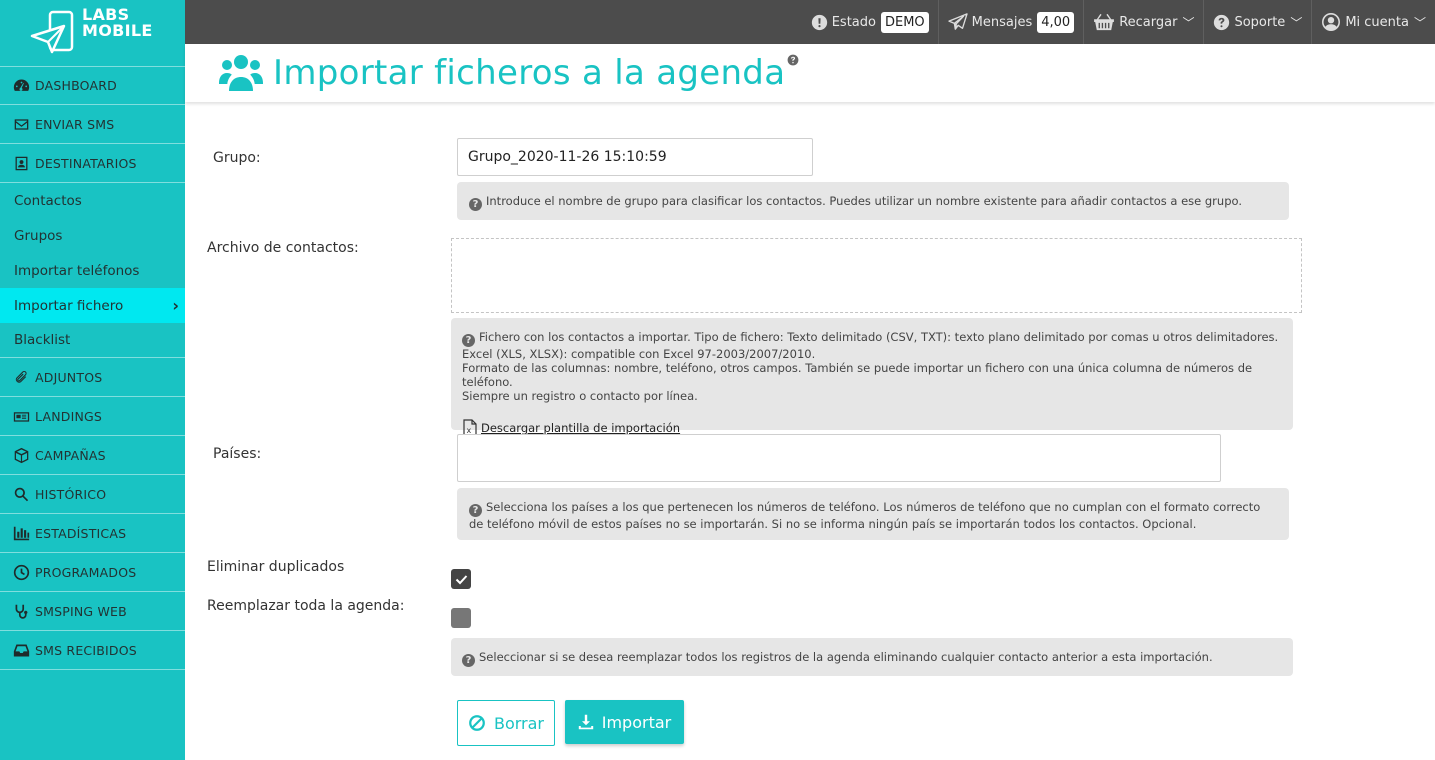 This screenshot has width=1435, height=760. Describe the element at coordinates (92, 235) in the screenshot. I see `sidebar-sub-grupos: Grupos` at that location.